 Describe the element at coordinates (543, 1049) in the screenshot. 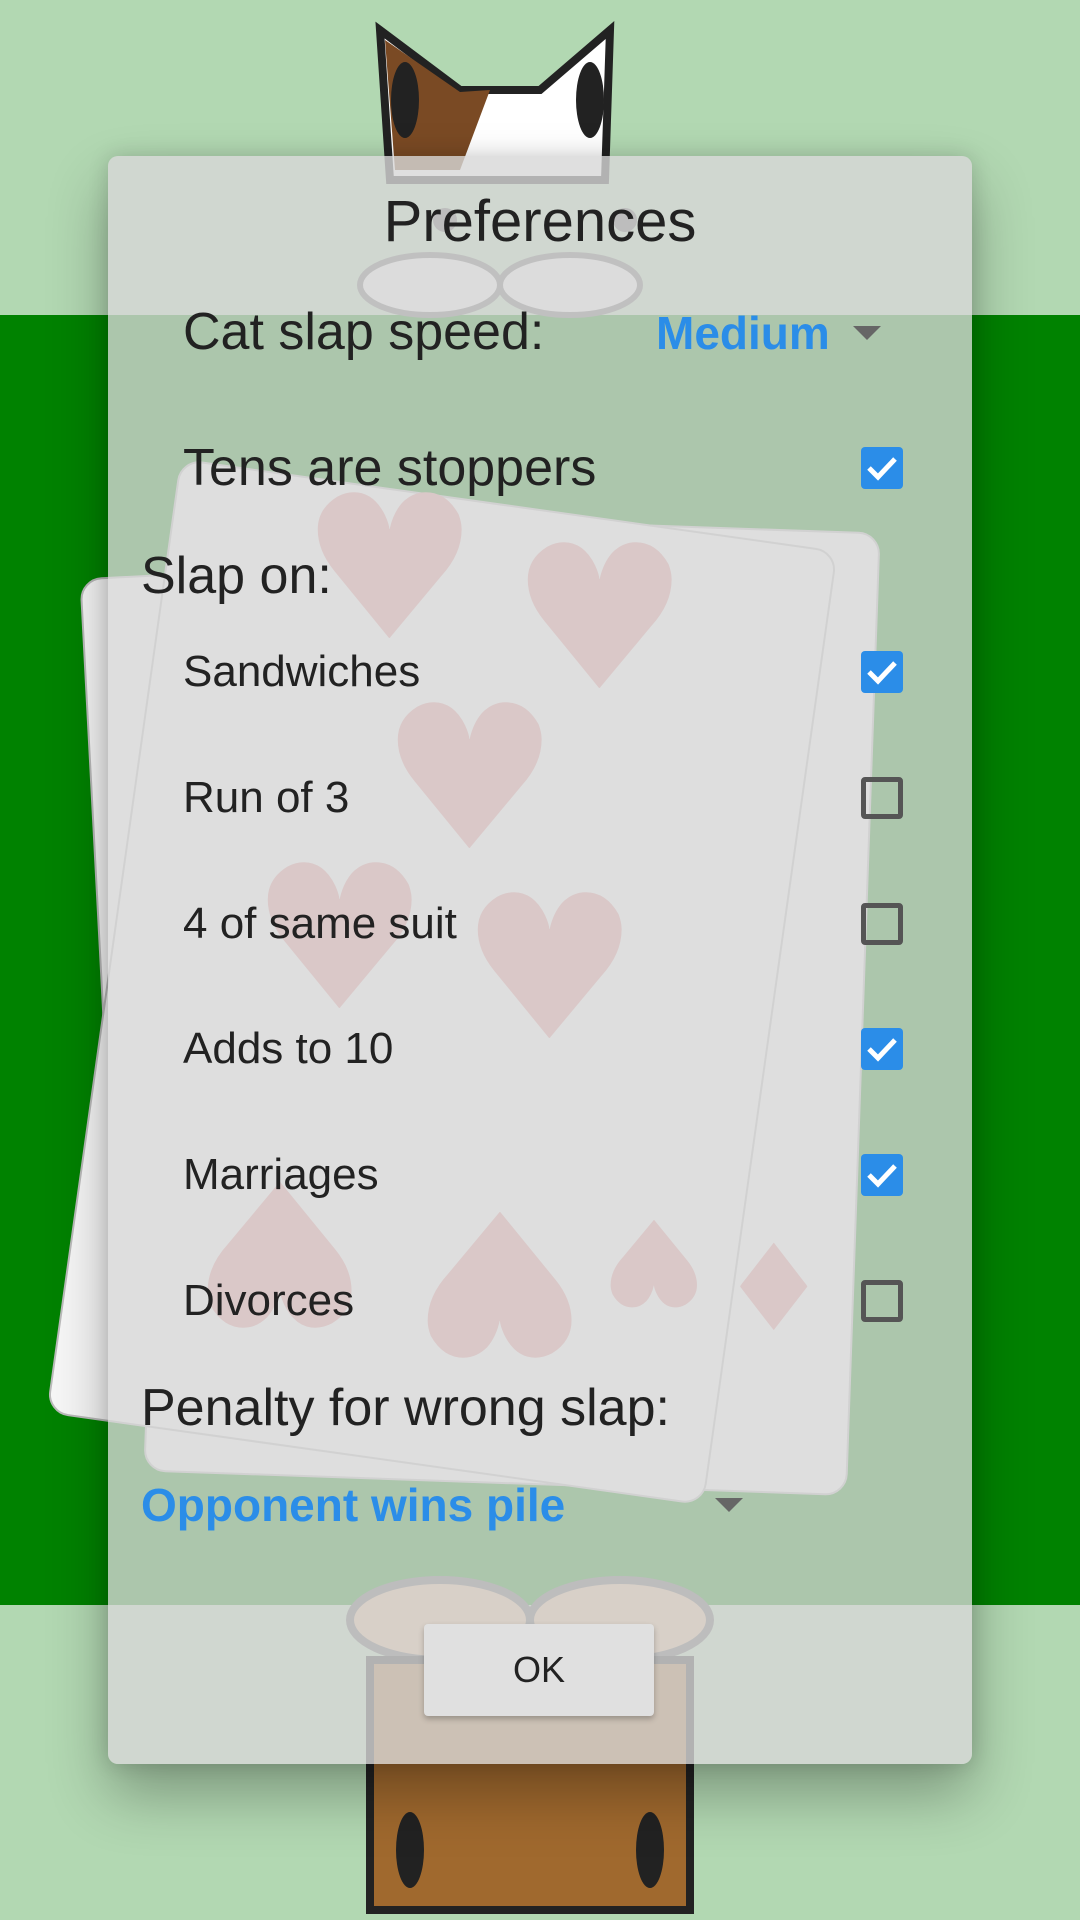

I see `slap-option-row: Adds to 10` at that location.